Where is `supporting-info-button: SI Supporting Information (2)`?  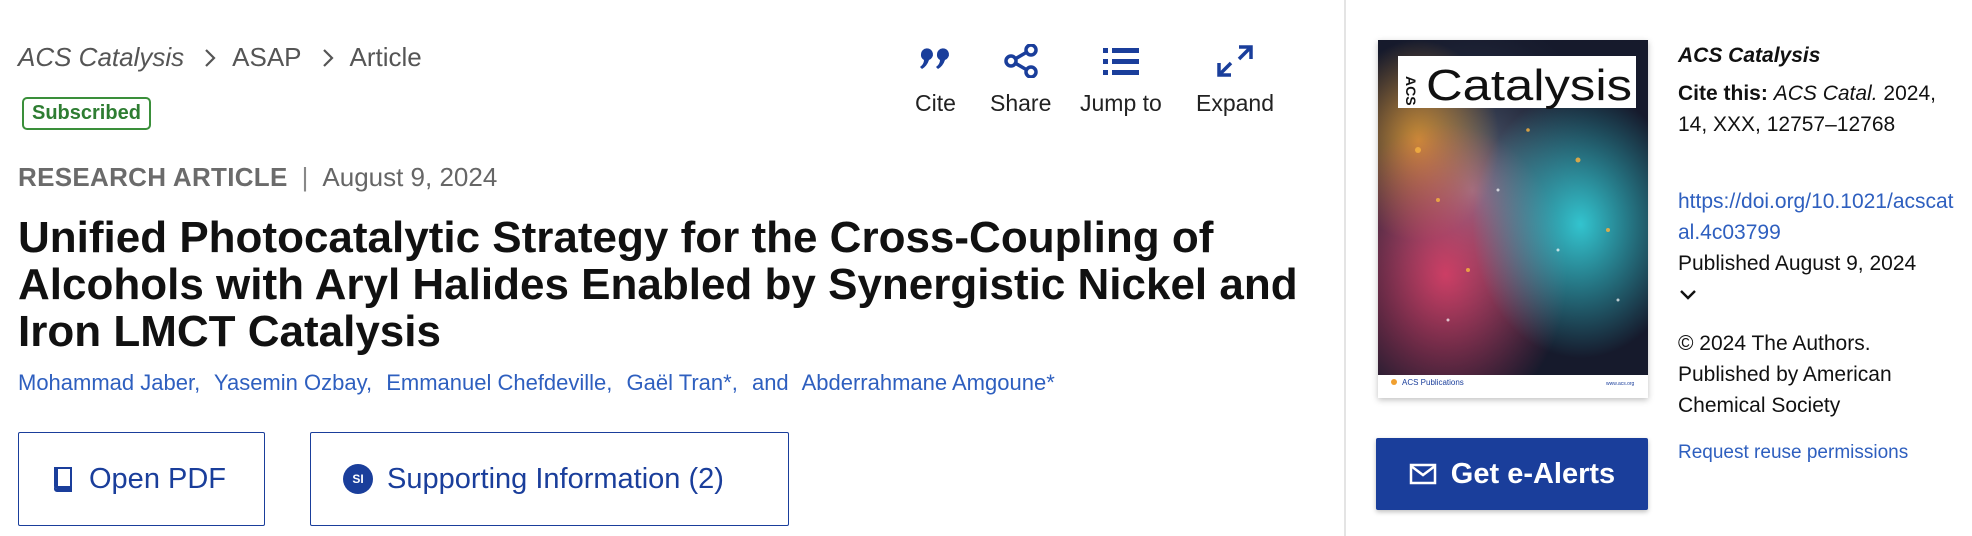 supporting-info-button: SI Supporting Information (2) is located at coordinates (549, 479).